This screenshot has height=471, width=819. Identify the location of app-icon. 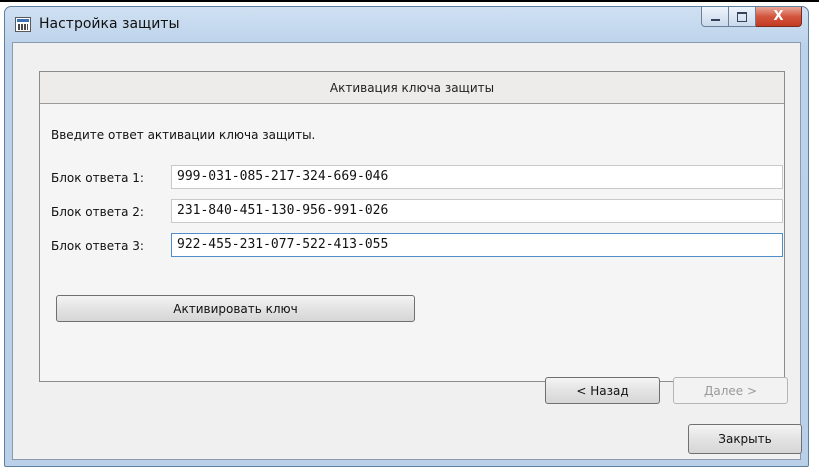
(23, 24).